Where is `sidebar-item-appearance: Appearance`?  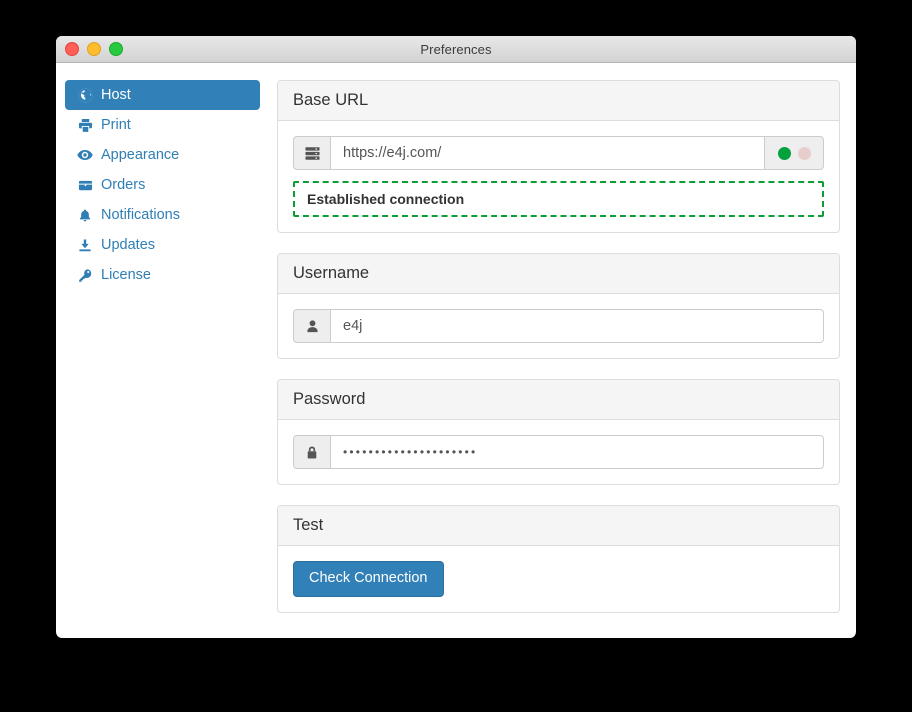 sidebar-item-appearance: Appearance is located at coordinates (162, 155).